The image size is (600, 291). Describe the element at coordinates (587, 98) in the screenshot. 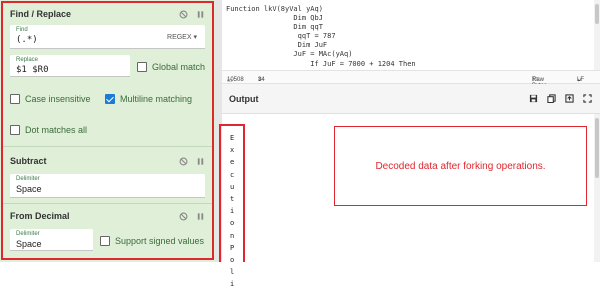

I see `maximize-icon` at that location.